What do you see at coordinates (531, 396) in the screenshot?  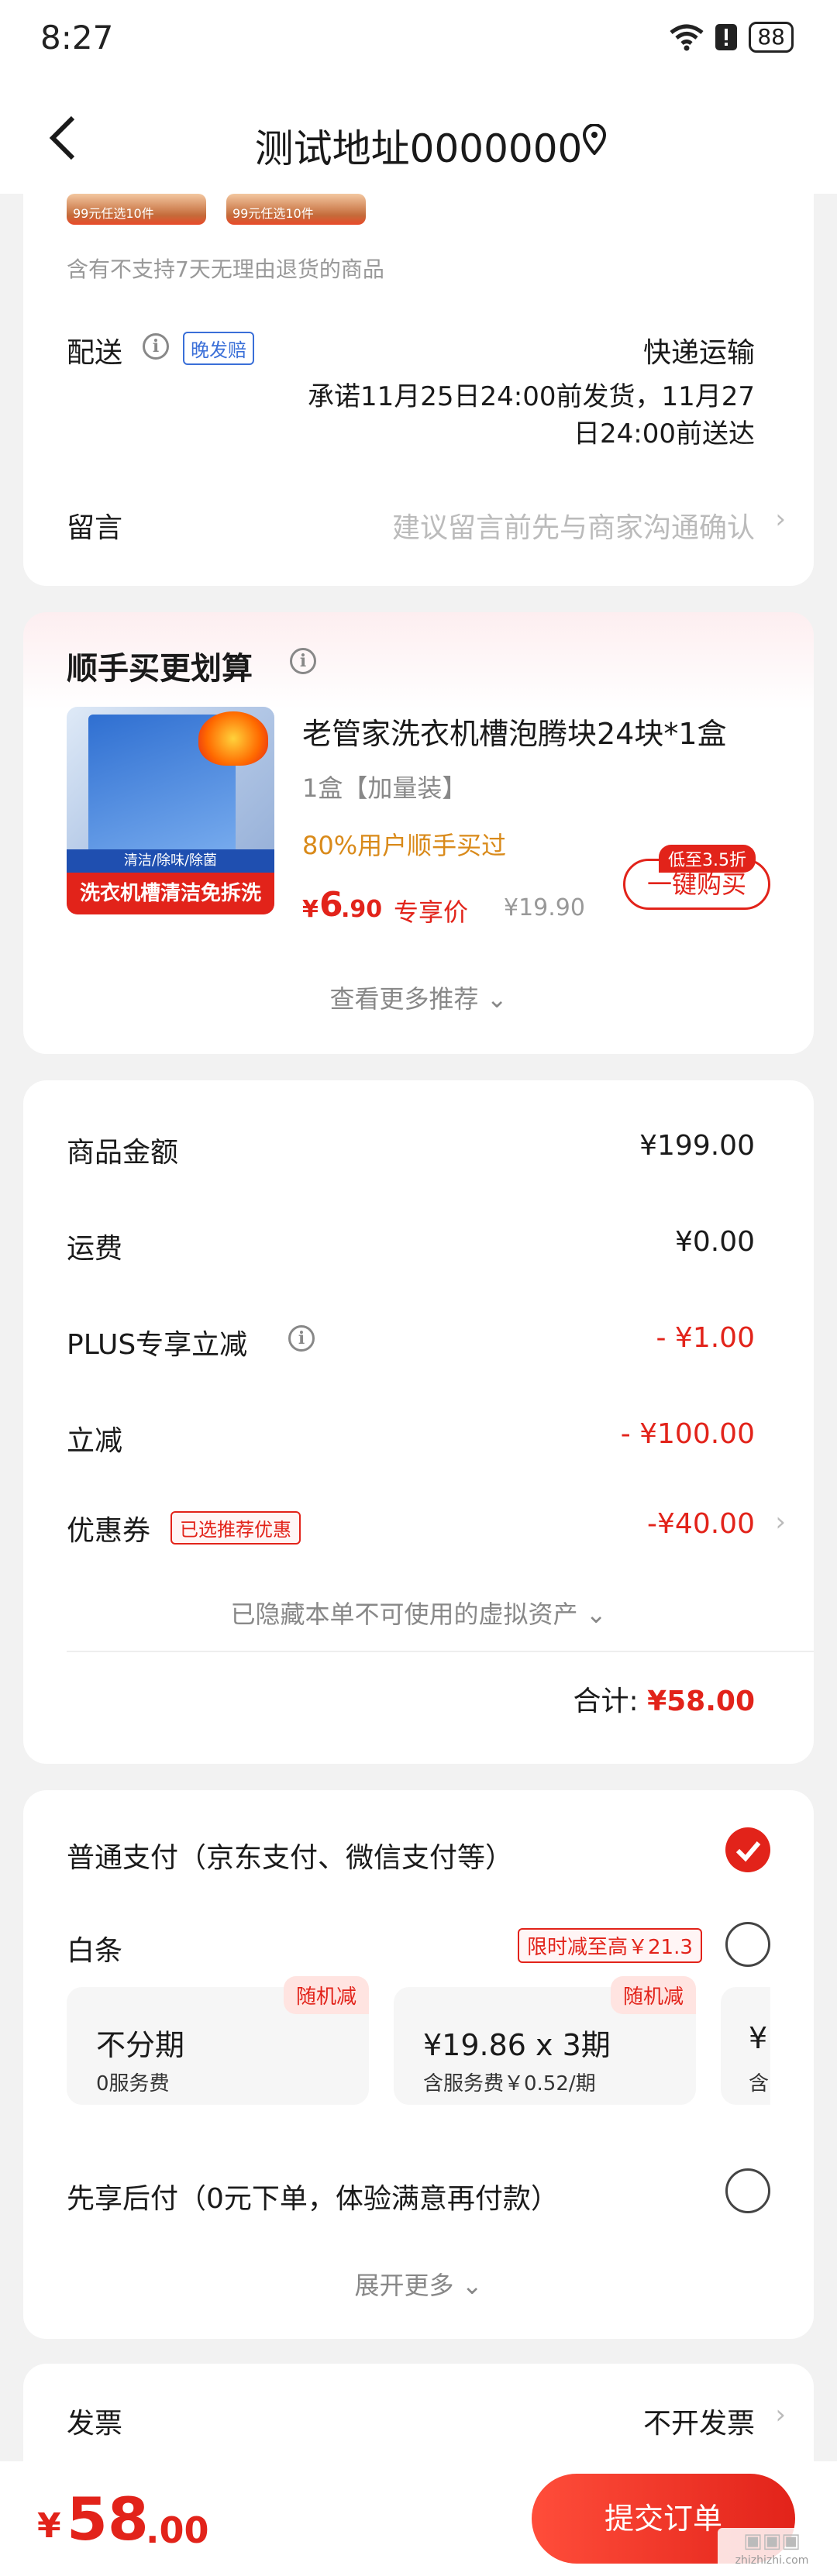 I see `delivery-promise-line1: 承诺11月25日24:00前发货，11月27` at bounding box center [531, 396].